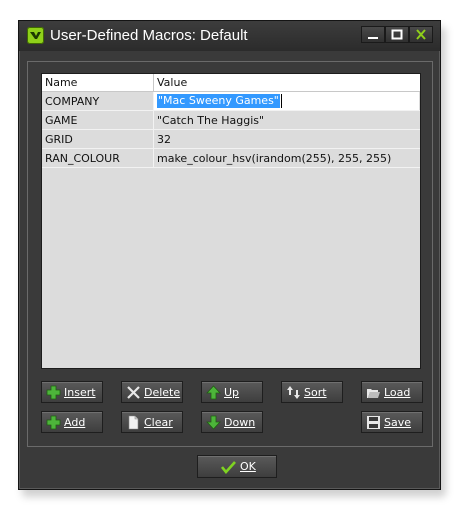 This screenshot has width=463, height=513. I want to click on up-button: Up, so click(232, 392).